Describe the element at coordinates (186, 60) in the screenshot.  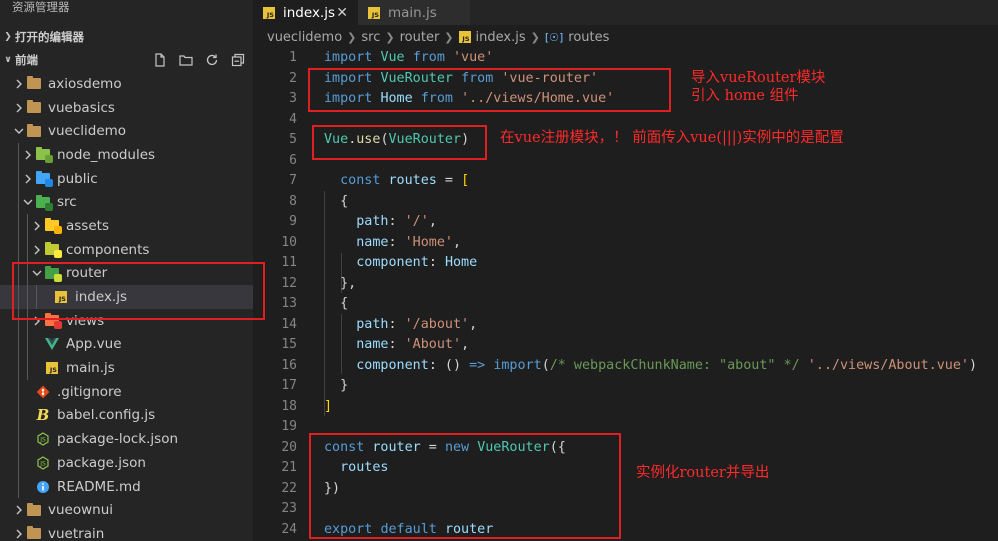
I see `new-folder-icon` at that location.